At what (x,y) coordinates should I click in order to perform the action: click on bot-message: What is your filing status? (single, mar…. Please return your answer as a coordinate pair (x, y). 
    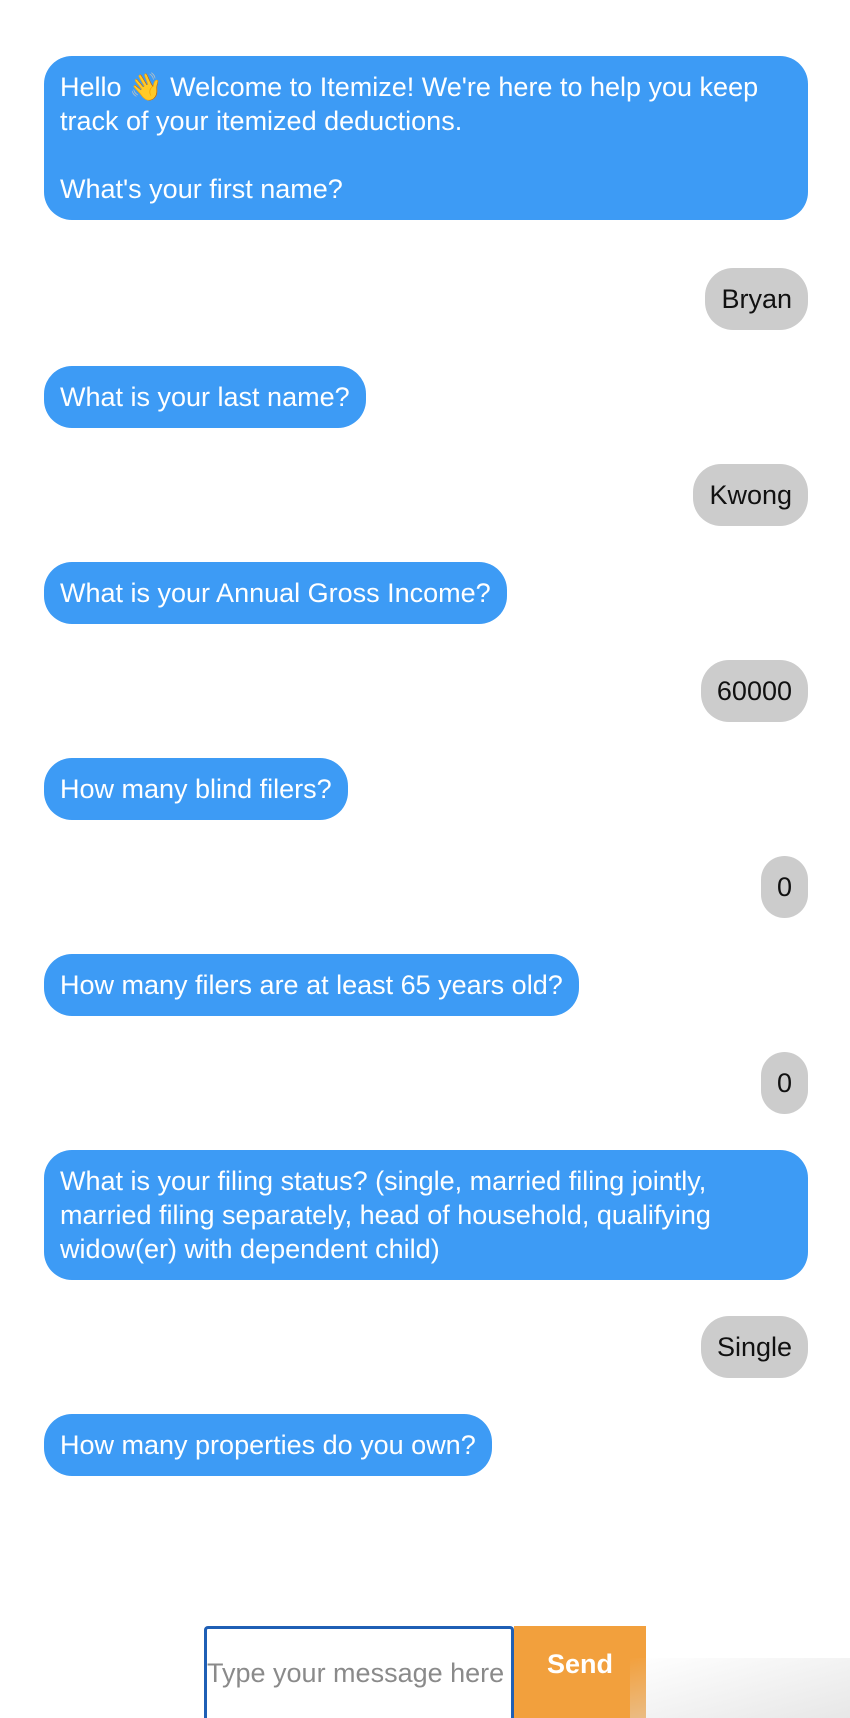
    Looking at the image, I should click on (426, 1215).